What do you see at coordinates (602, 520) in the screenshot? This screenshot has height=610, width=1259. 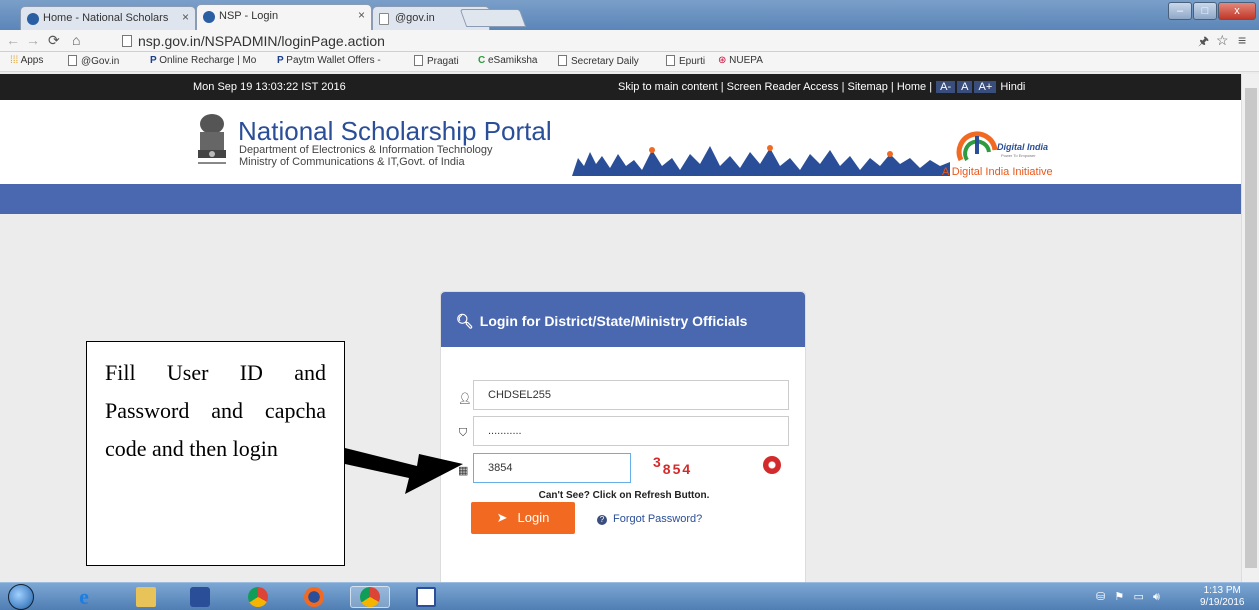 I see `question-icon: ?` at bounding box center [602, 520].